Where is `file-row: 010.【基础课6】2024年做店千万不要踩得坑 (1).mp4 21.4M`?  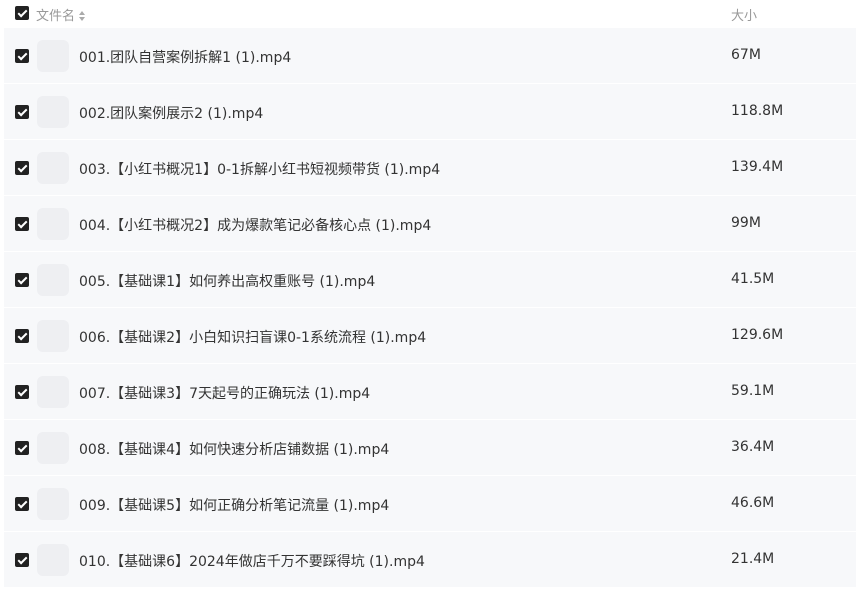
file-row: 010.【基础课6】2024年做店千万不要踩得坑 (1).mp4 21.4M is located at coordinates (430, 560).